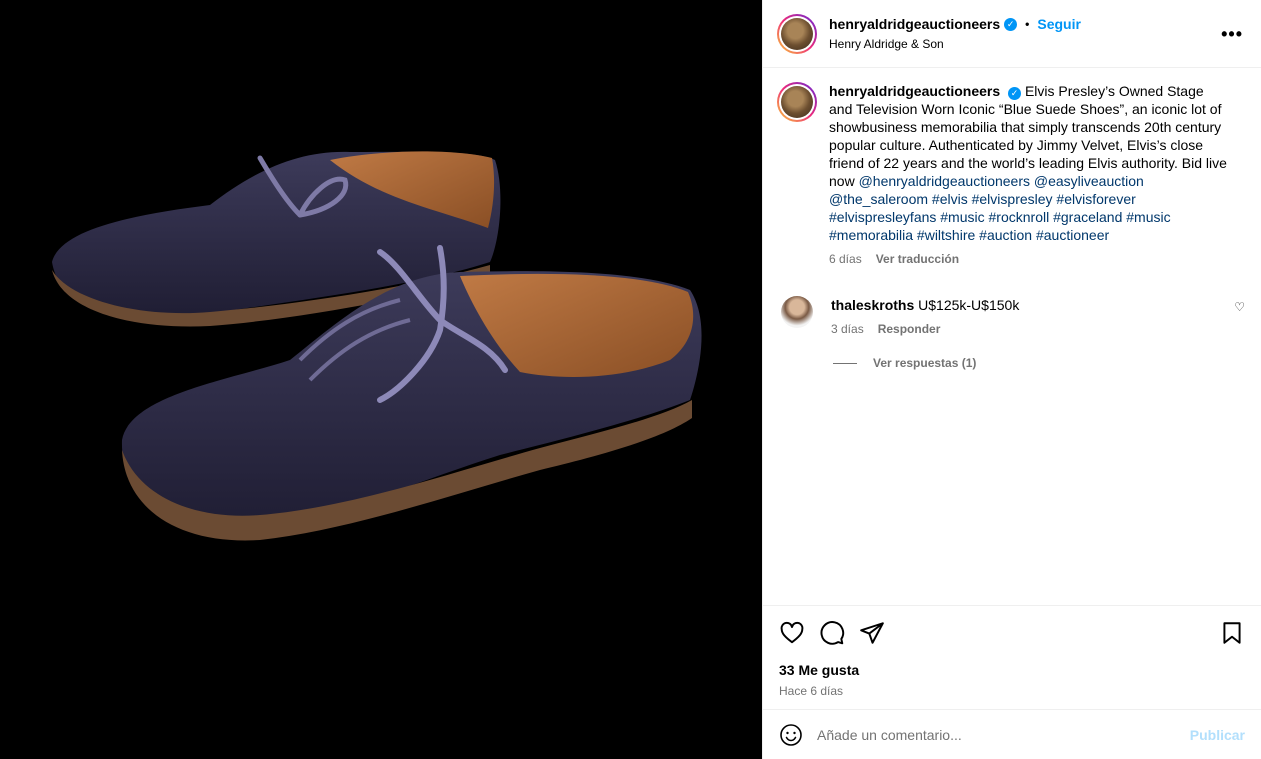 The image size is (1261, 759). I want to click on comment-body: U$125k-U$150k, so click(969, 305).